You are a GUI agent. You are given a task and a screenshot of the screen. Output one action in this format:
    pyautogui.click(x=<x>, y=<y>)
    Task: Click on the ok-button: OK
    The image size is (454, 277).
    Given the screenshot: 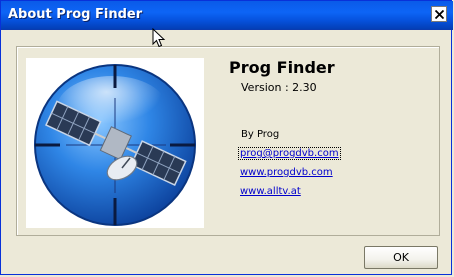 What is the action you would take?
    pyautogui.click(x=401, y=257)
    